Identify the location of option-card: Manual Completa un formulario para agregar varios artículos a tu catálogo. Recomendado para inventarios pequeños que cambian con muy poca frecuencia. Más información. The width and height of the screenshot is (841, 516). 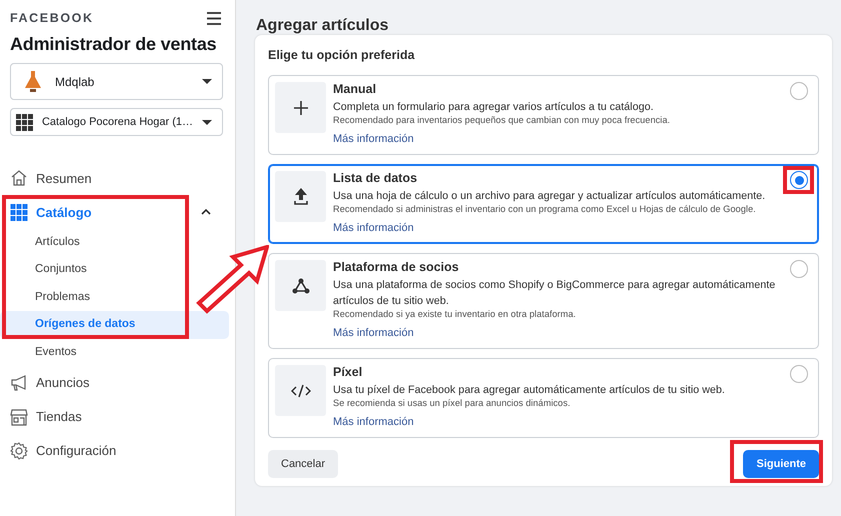
(543, 115).